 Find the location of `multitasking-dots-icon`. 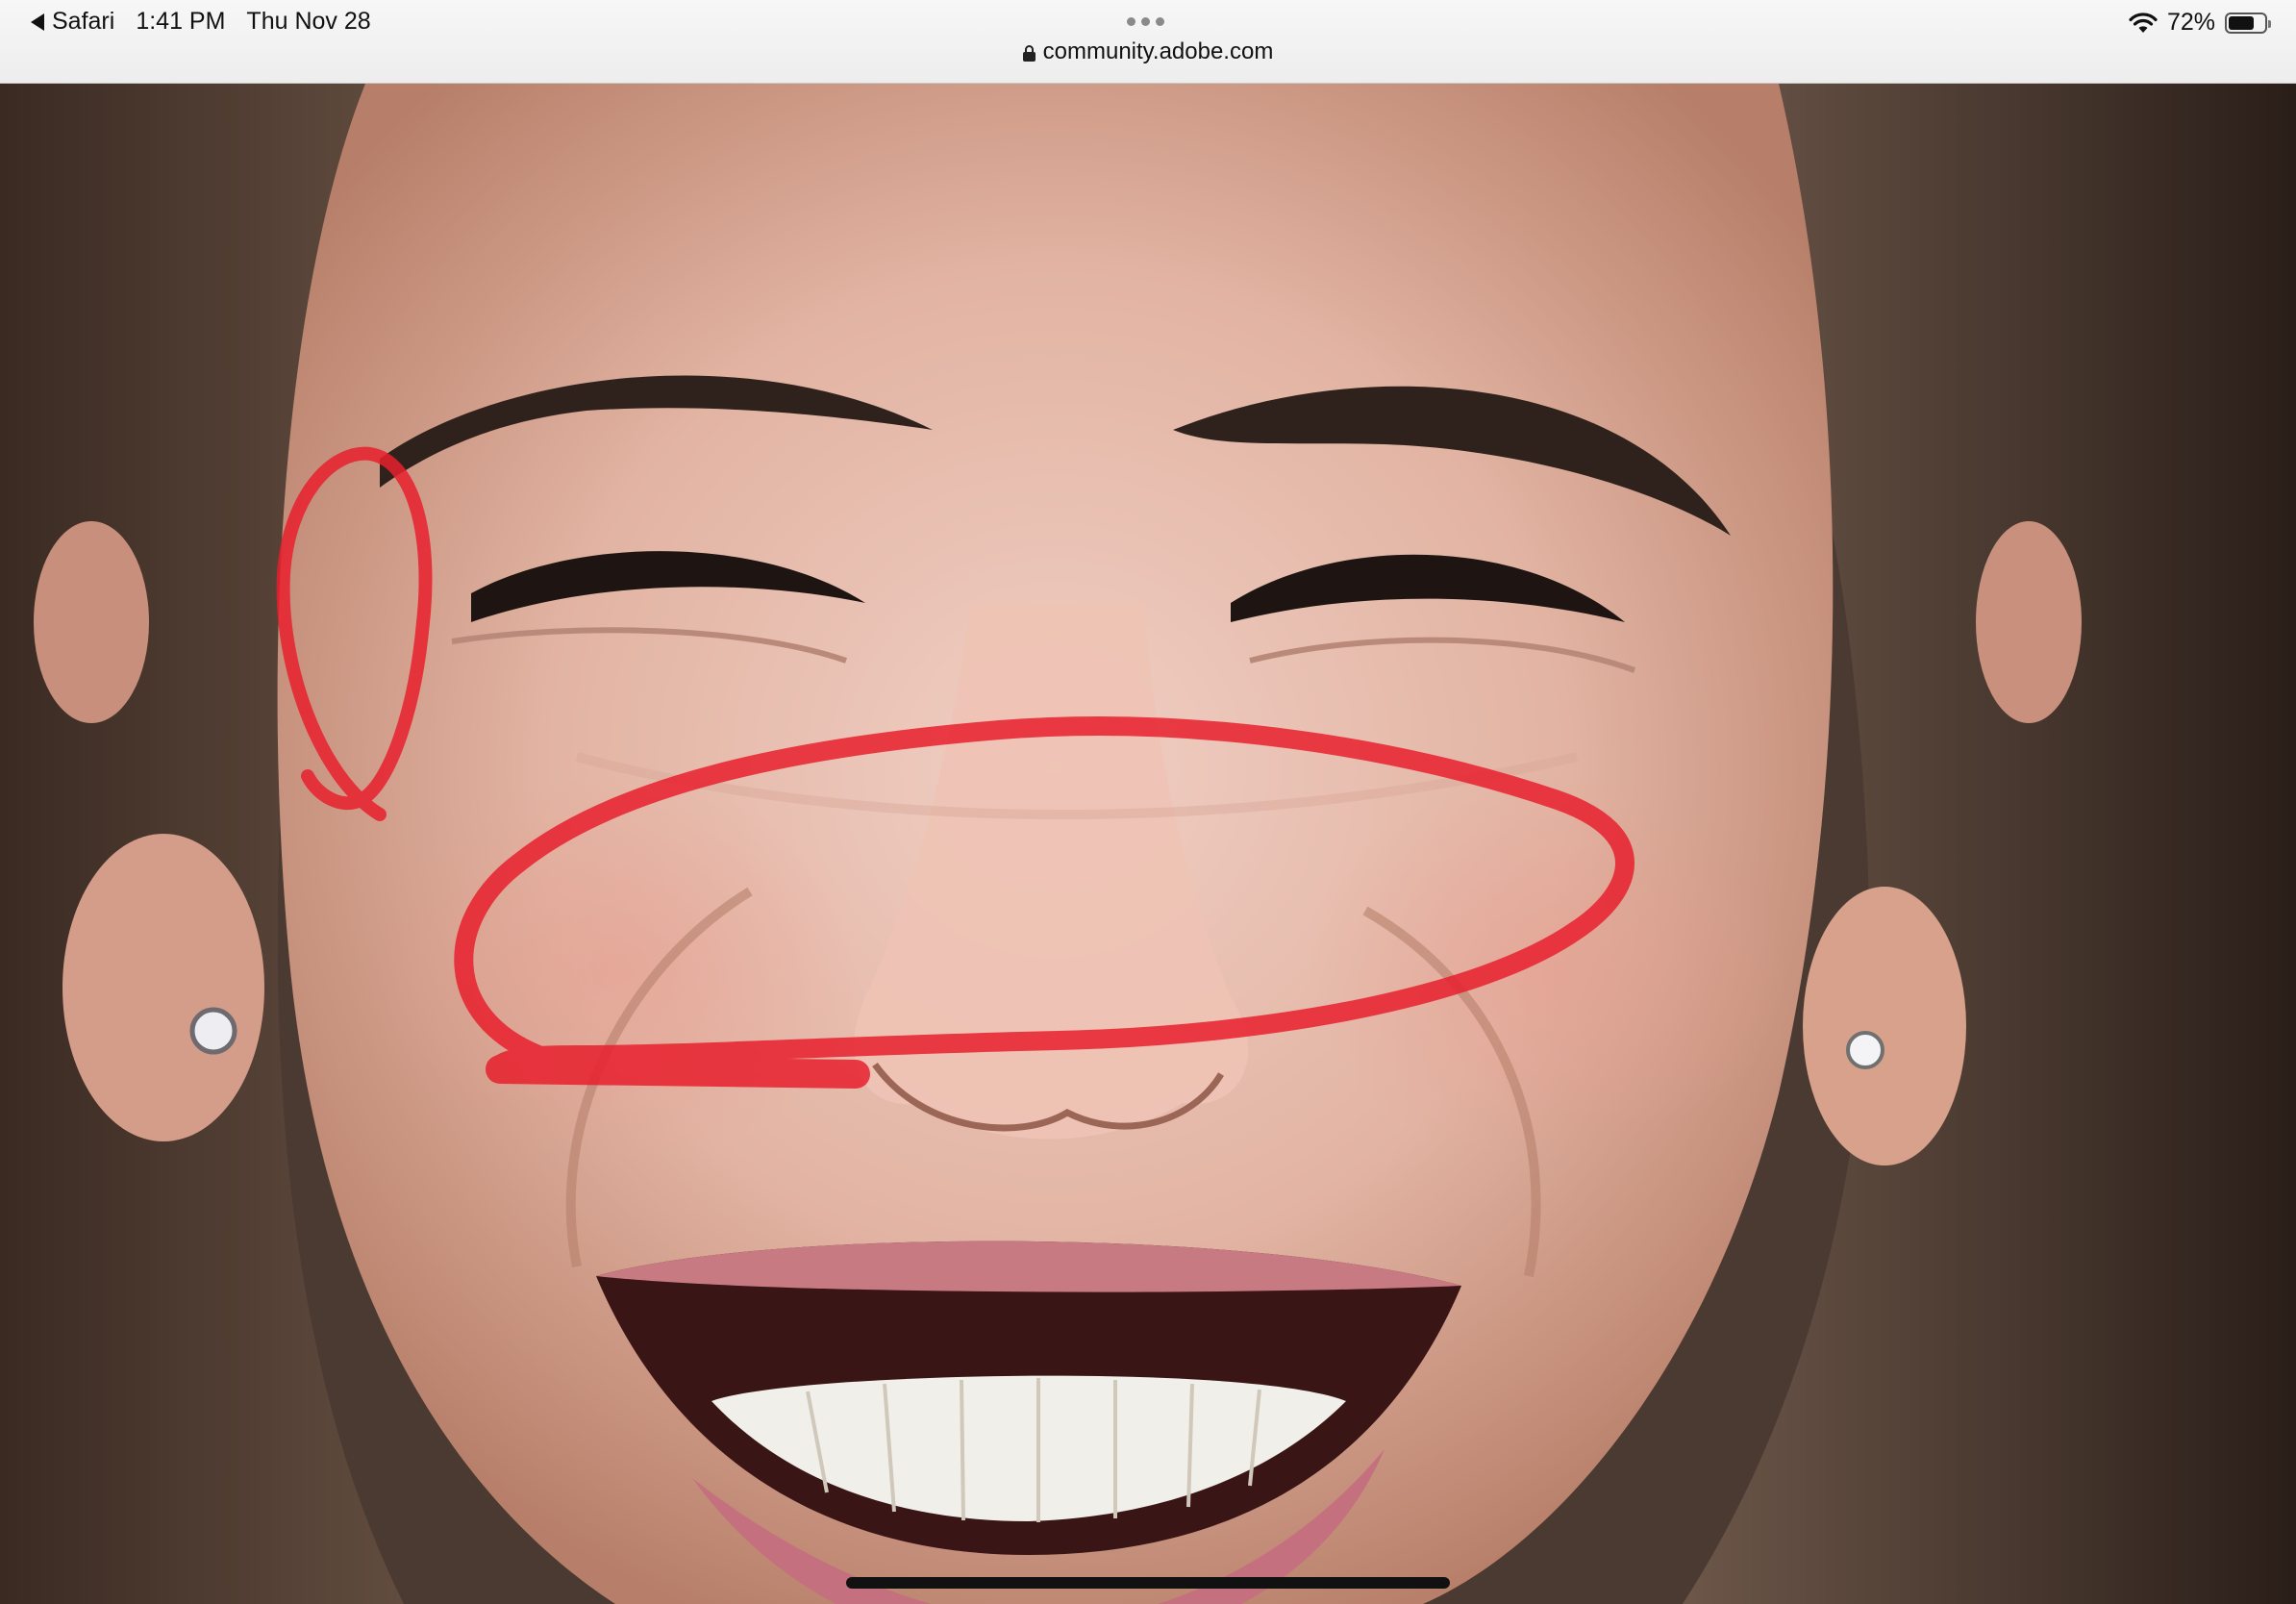

multitasking-dots-icon is located at coordinates (1145, 21).